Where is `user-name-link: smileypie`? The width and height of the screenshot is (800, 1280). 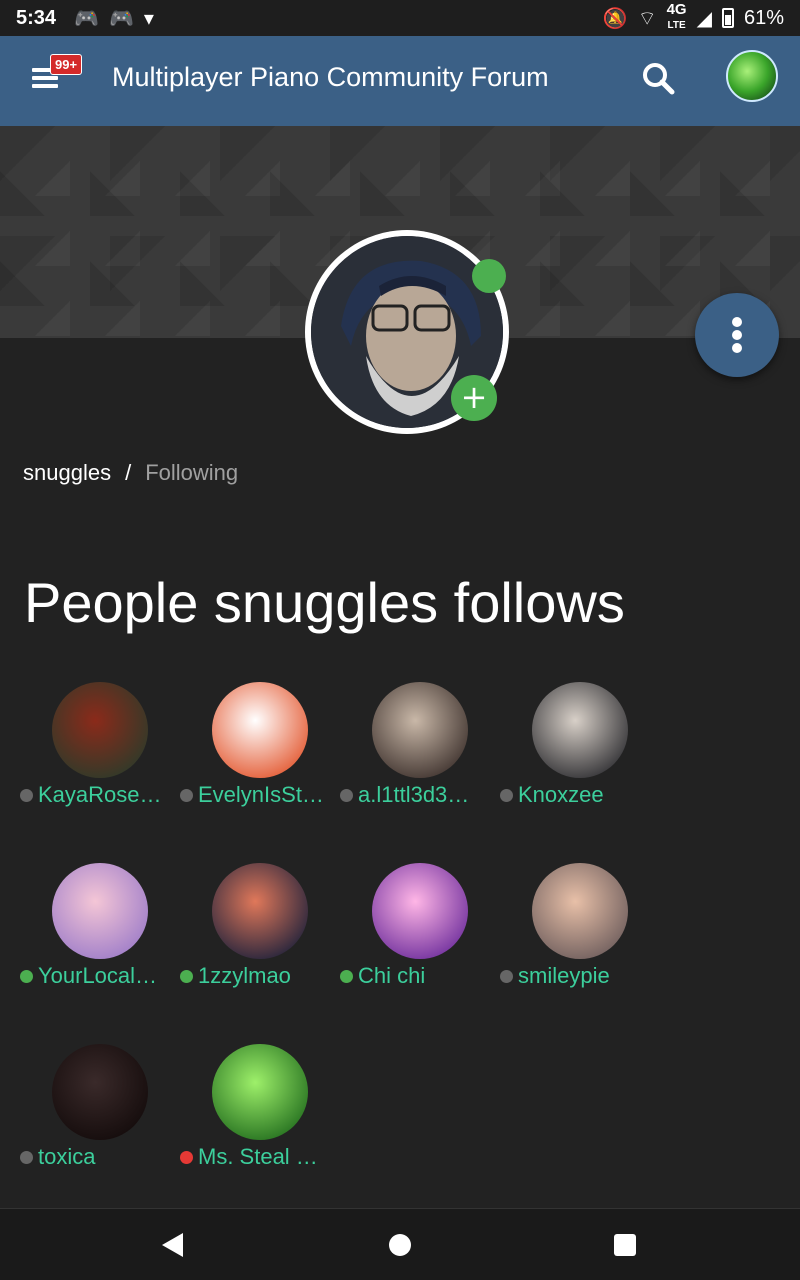 user-name-link: smileypie is located at coordinates (564, 976).